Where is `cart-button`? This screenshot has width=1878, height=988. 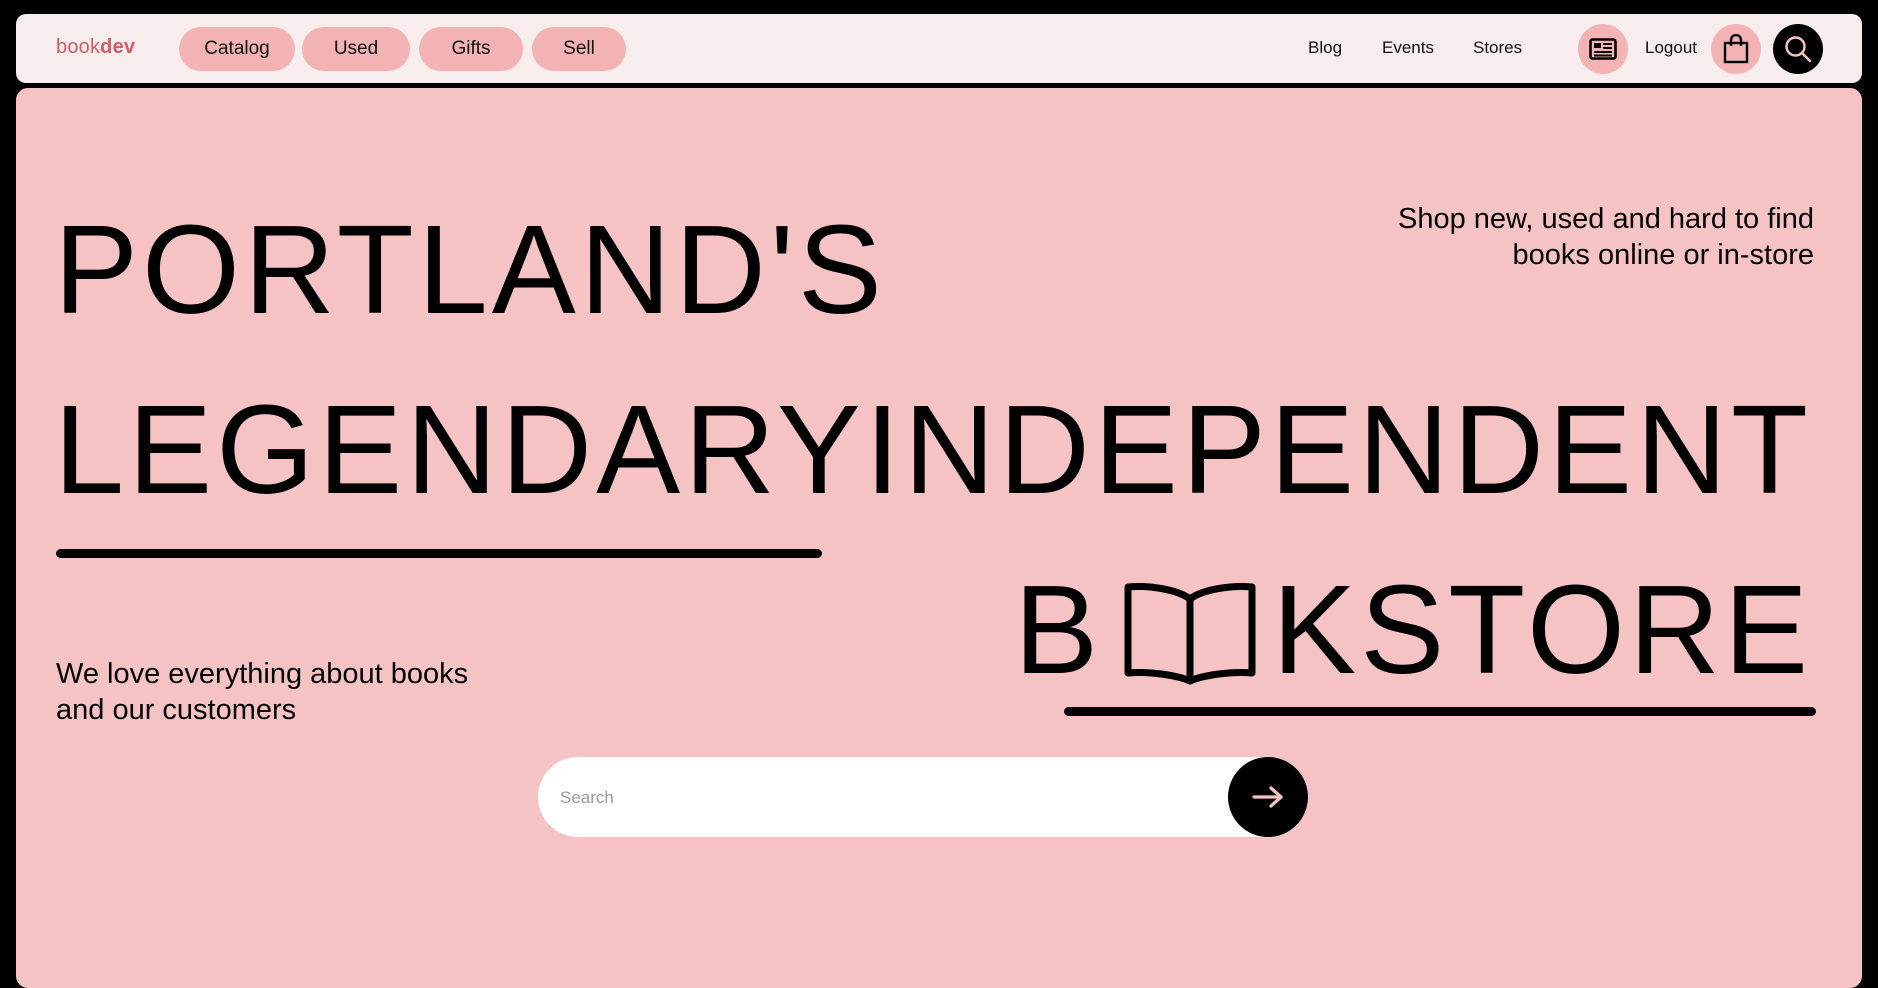
cart-button is located at coordinates (1736, 49).